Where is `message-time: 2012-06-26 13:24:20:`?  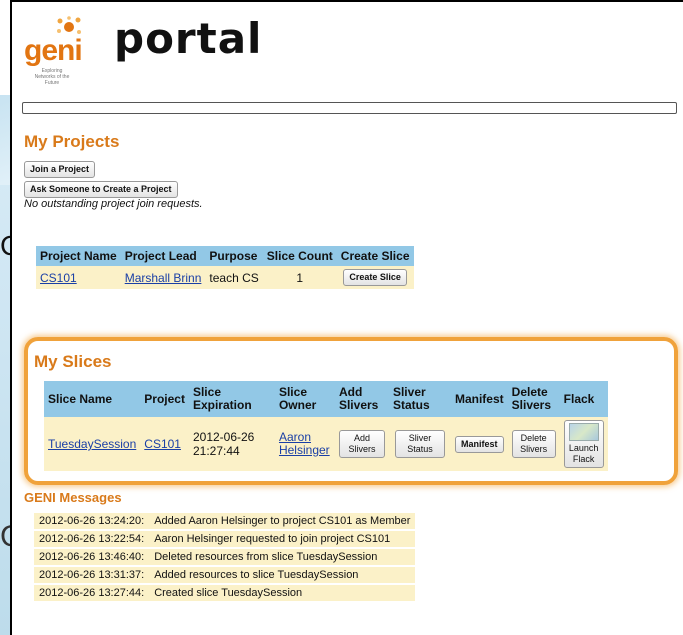
message-time: 2012-06-26 13:24:20: is located at coordinates (92, 522).